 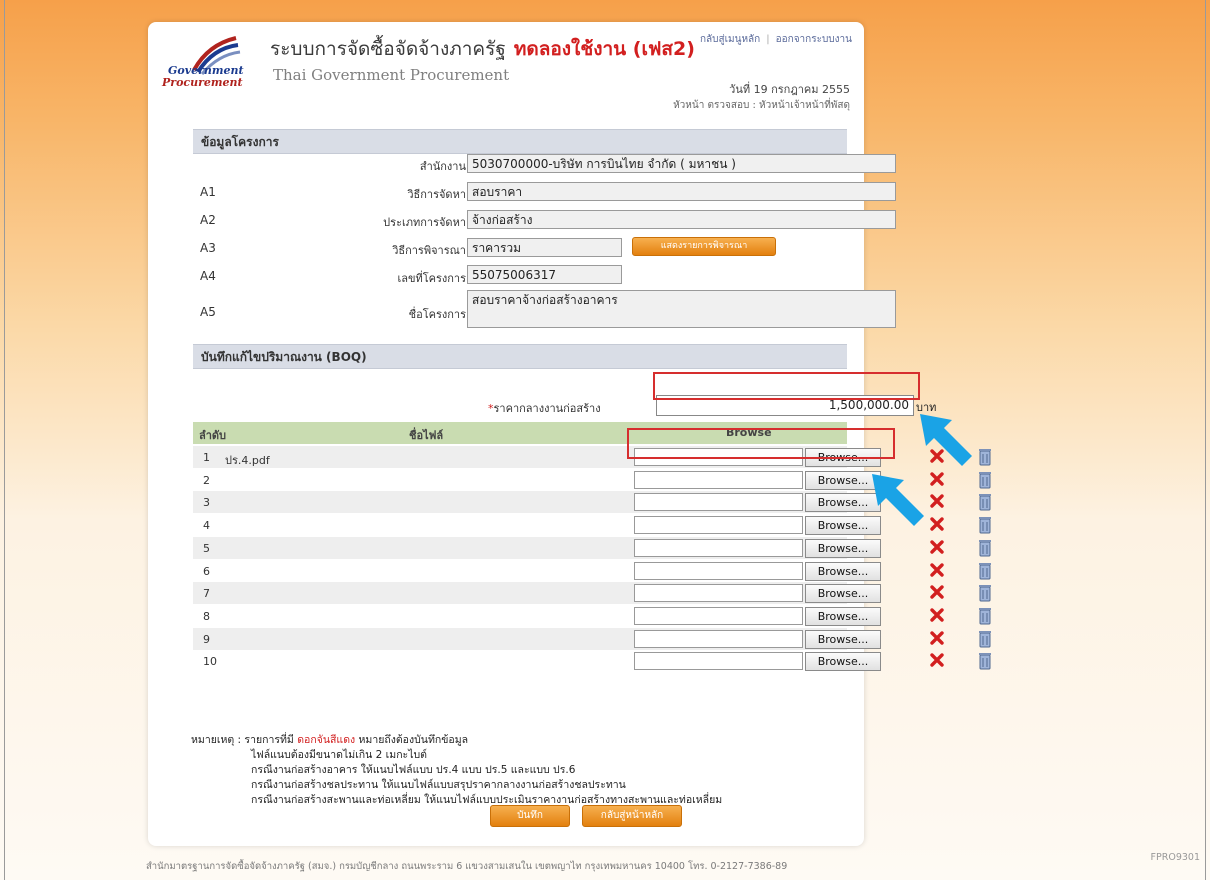 What do you see at coordinates (208, 248) in the screenshot?
I see `code-a3: A3` at bounding box center [208, 248].